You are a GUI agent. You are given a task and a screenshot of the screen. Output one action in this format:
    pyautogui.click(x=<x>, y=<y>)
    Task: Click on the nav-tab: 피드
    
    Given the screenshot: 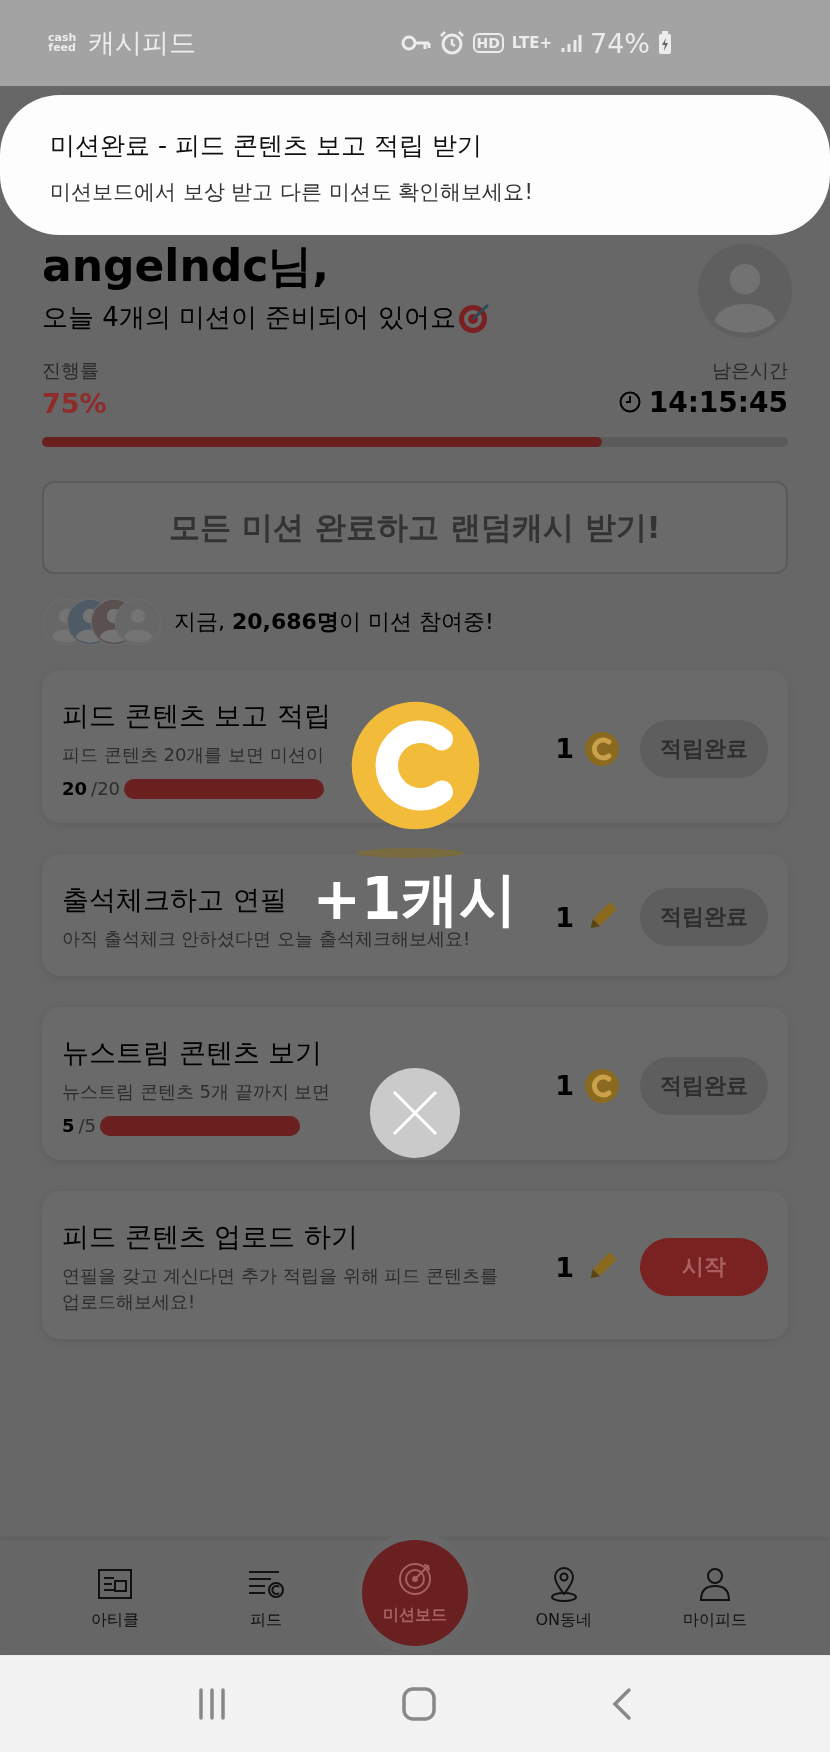 What is the action you would take?
    pyautogui.click(x=266, y=1597)
    